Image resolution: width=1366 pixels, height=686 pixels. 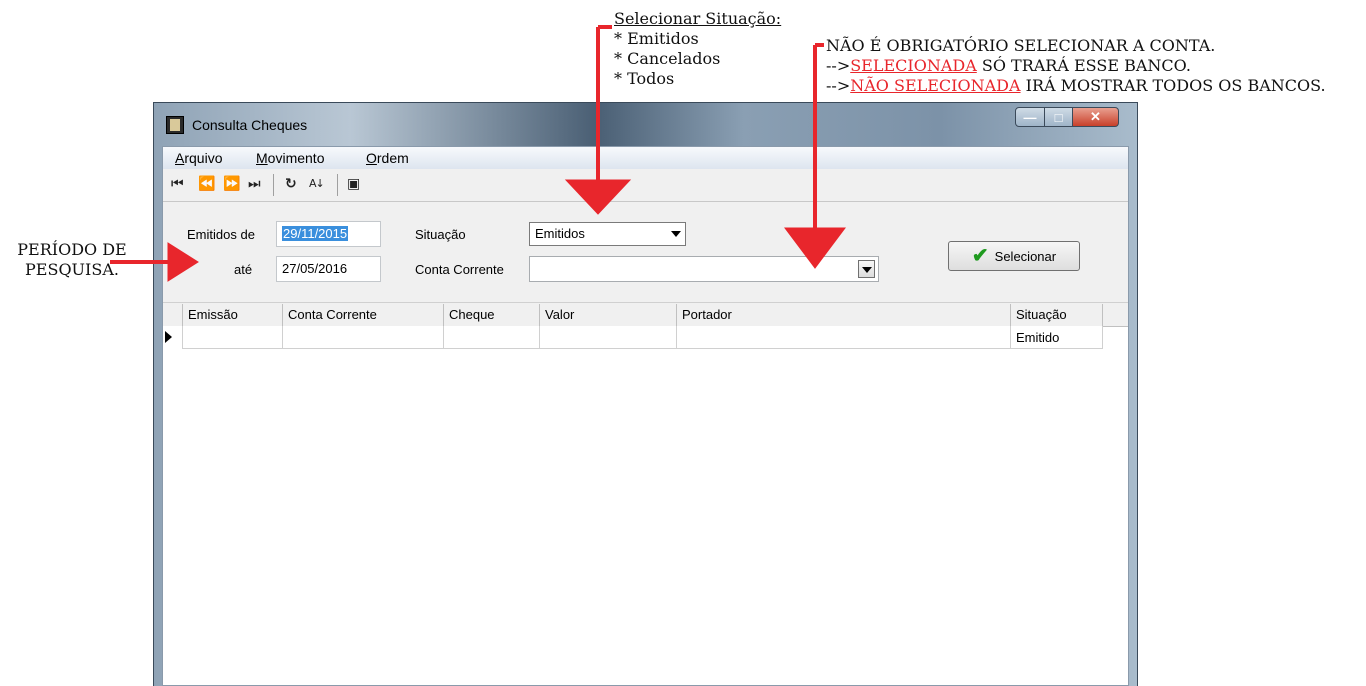 What do you see at coordinates (243, 269) in the screenshot?
I see `ate-label: até` at bounding box center [243, 269].